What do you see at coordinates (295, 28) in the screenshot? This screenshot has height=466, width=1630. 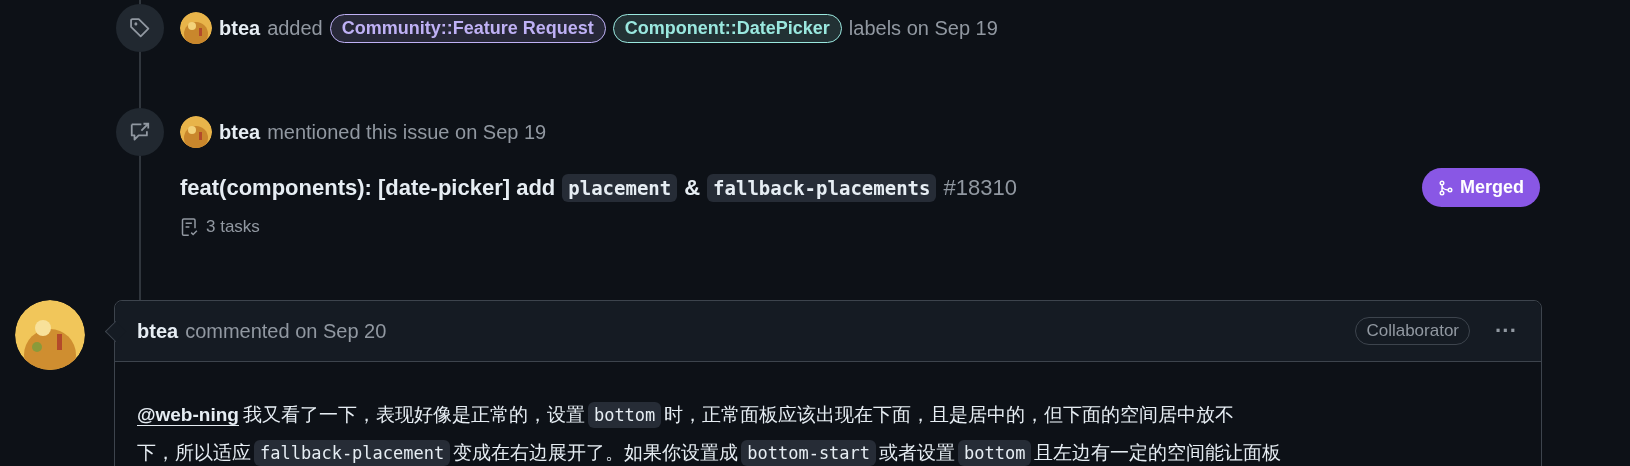 I see `event-text: added` at bounding box center [295, 28].